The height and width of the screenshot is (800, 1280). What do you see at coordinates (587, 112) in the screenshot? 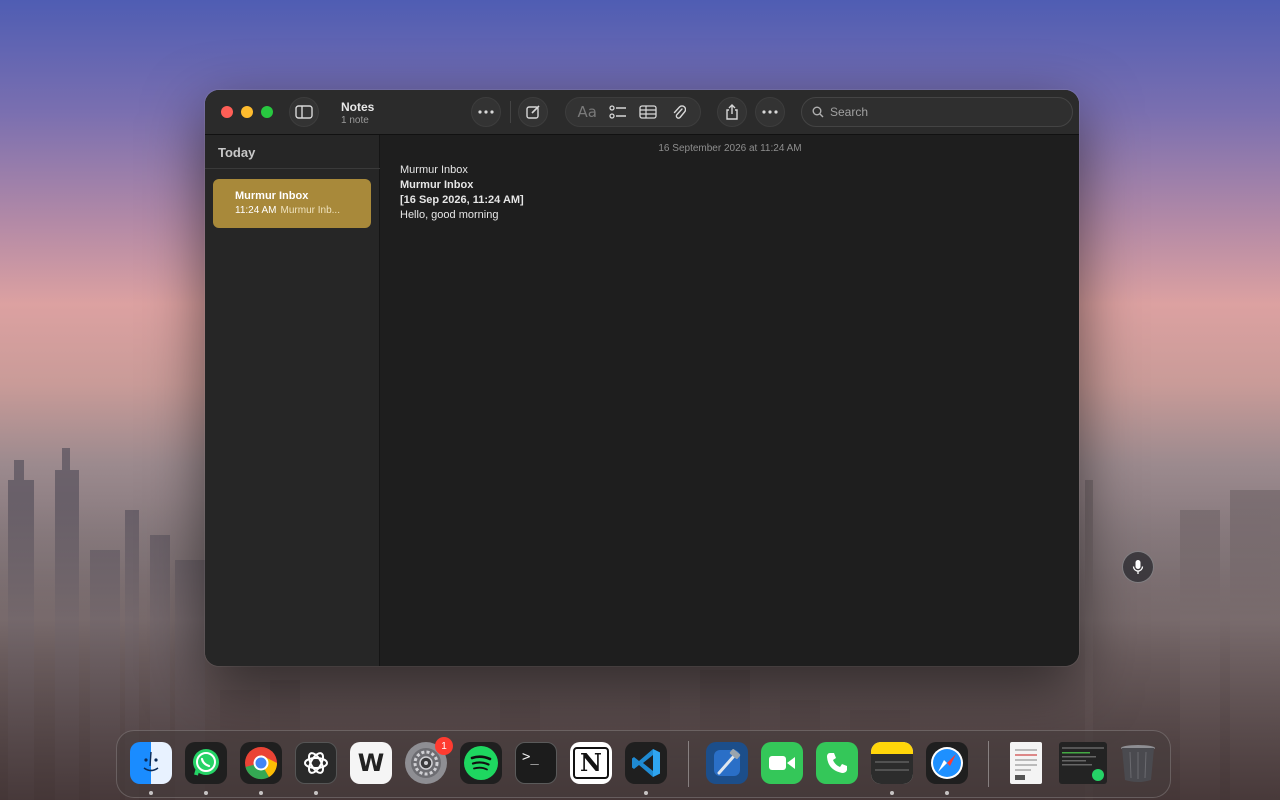
I see `text-format-button: Aa` at bounding box center [587, 112].